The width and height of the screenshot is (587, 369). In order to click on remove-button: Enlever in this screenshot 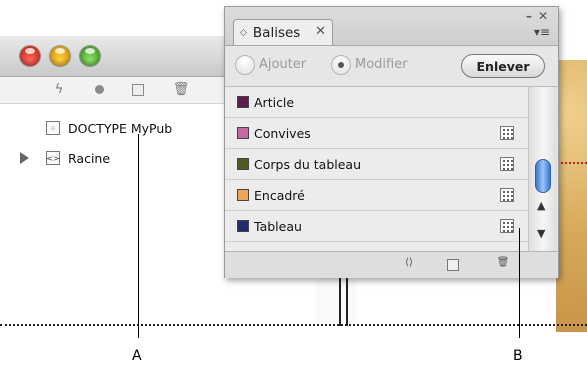, I will do `click(503, 66)`.